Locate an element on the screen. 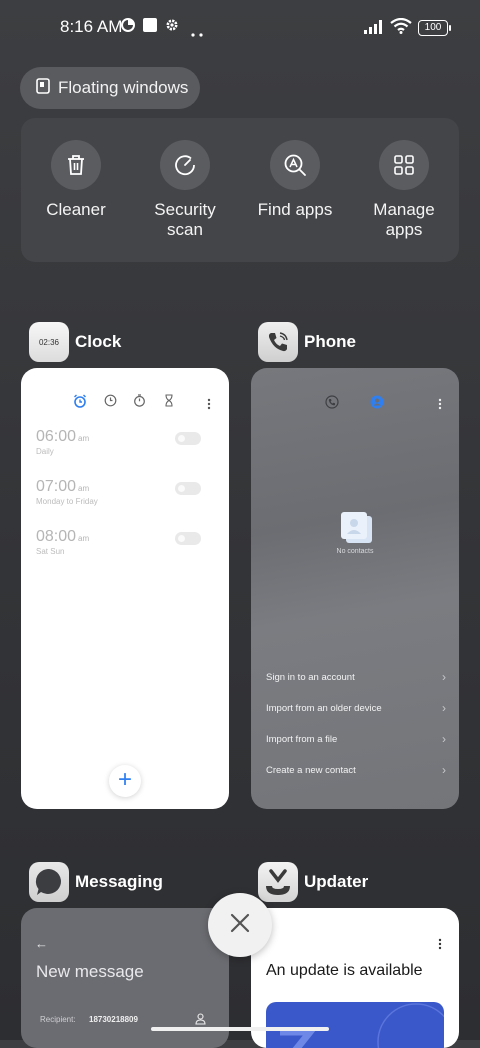  messaging-app-header: Messaging is located at coordinates (96, 882).